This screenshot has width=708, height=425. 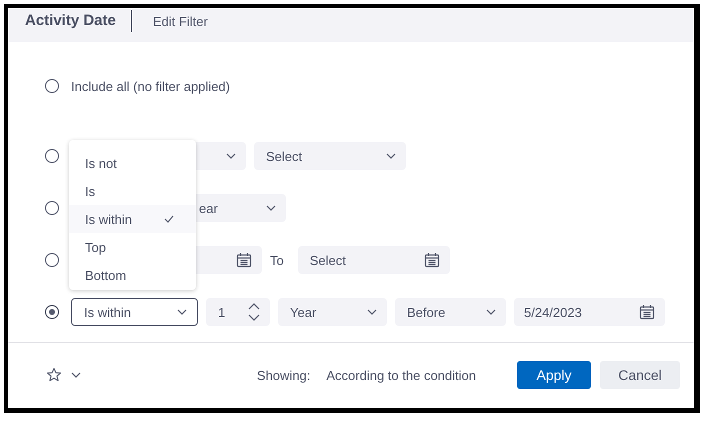 I want to click on dropdown: Before, so click(x=450, y=312).